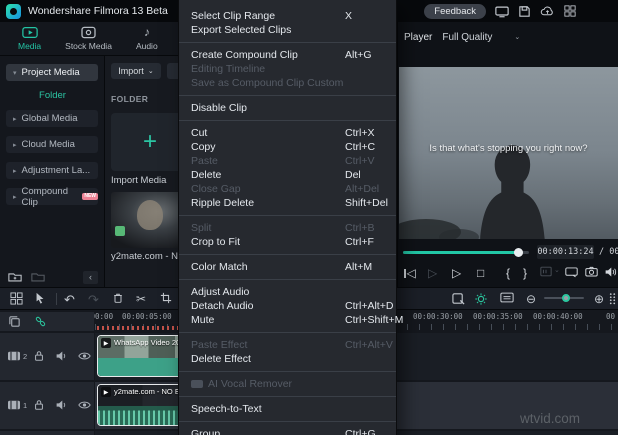 Image resolution: width=618 pixels, height=435 pixels. Describe the element at coordinates (287, 189) in the screenshot. I see `menu-item-close-gap: Close Gap Alt+Del` at that location.